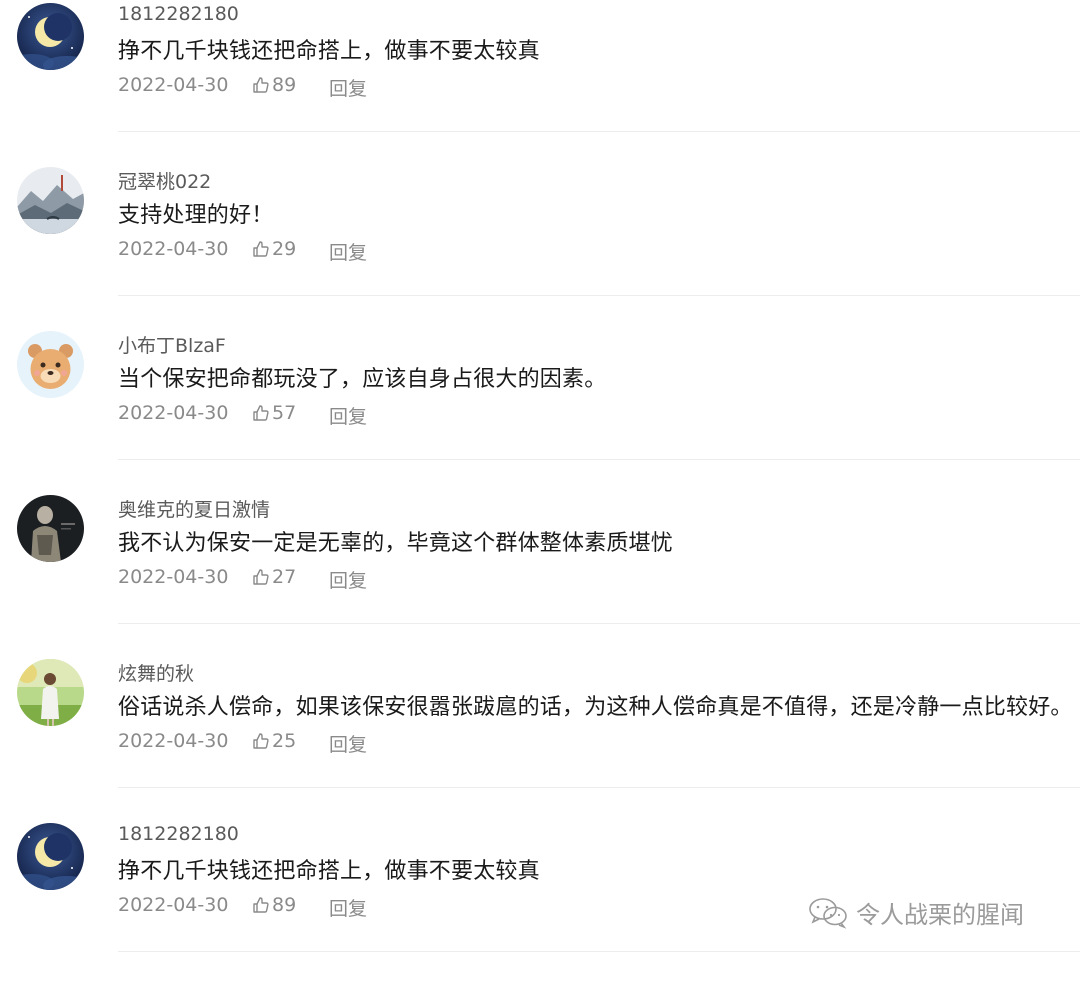  Describe the element at coordinates (396, 543) in the screenshot. I see `comment-text: 我不认为保安一定是无辜的，毕竟这个群体整体素质堪忧` at that location.